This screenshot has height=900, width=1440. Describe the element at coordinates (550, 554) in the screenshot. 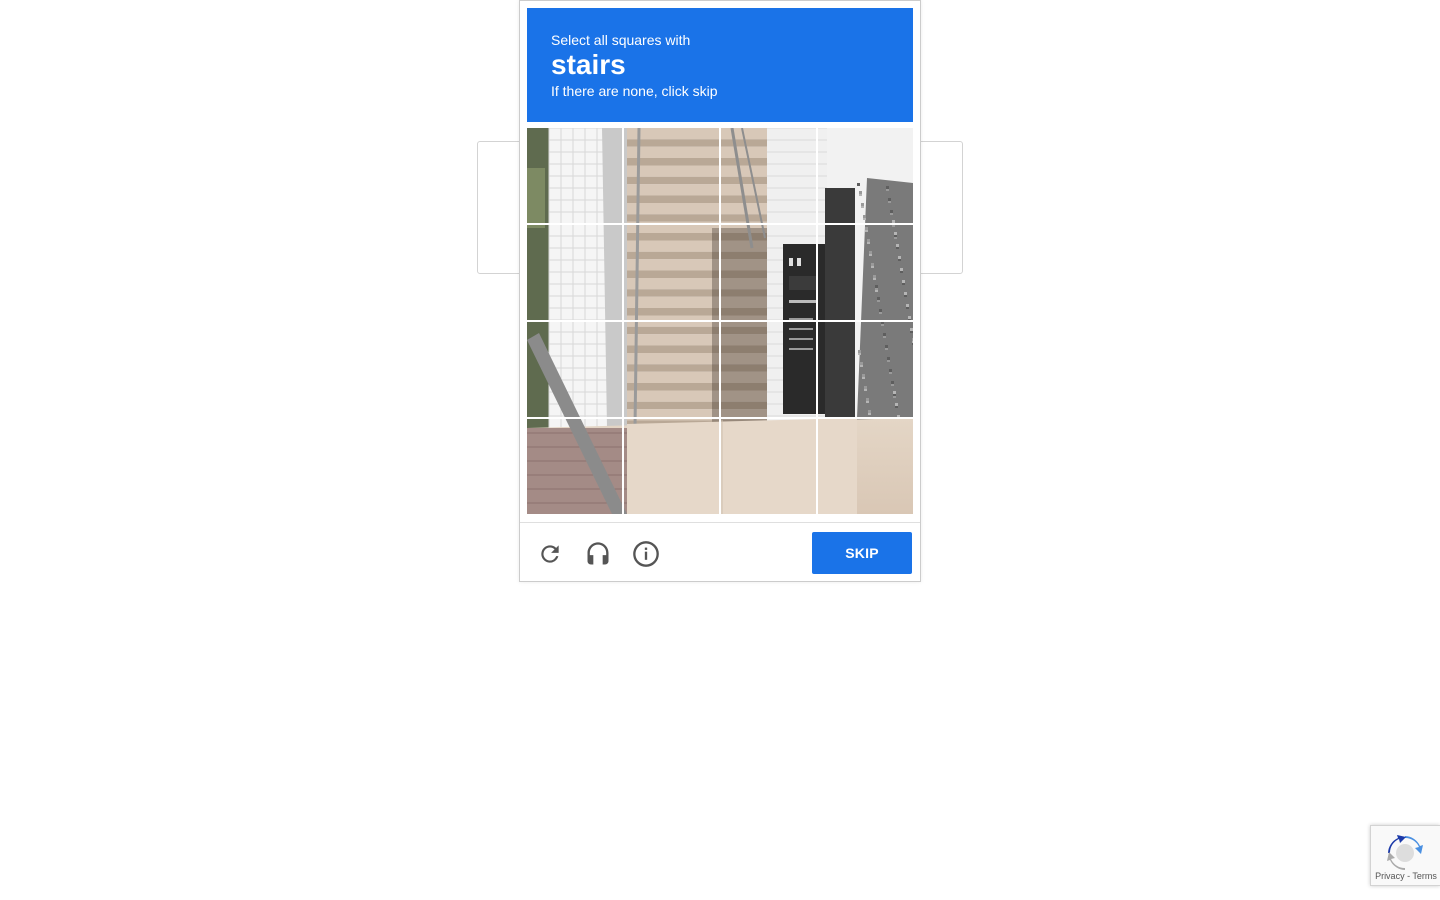

I see `reload-icon` at that location.